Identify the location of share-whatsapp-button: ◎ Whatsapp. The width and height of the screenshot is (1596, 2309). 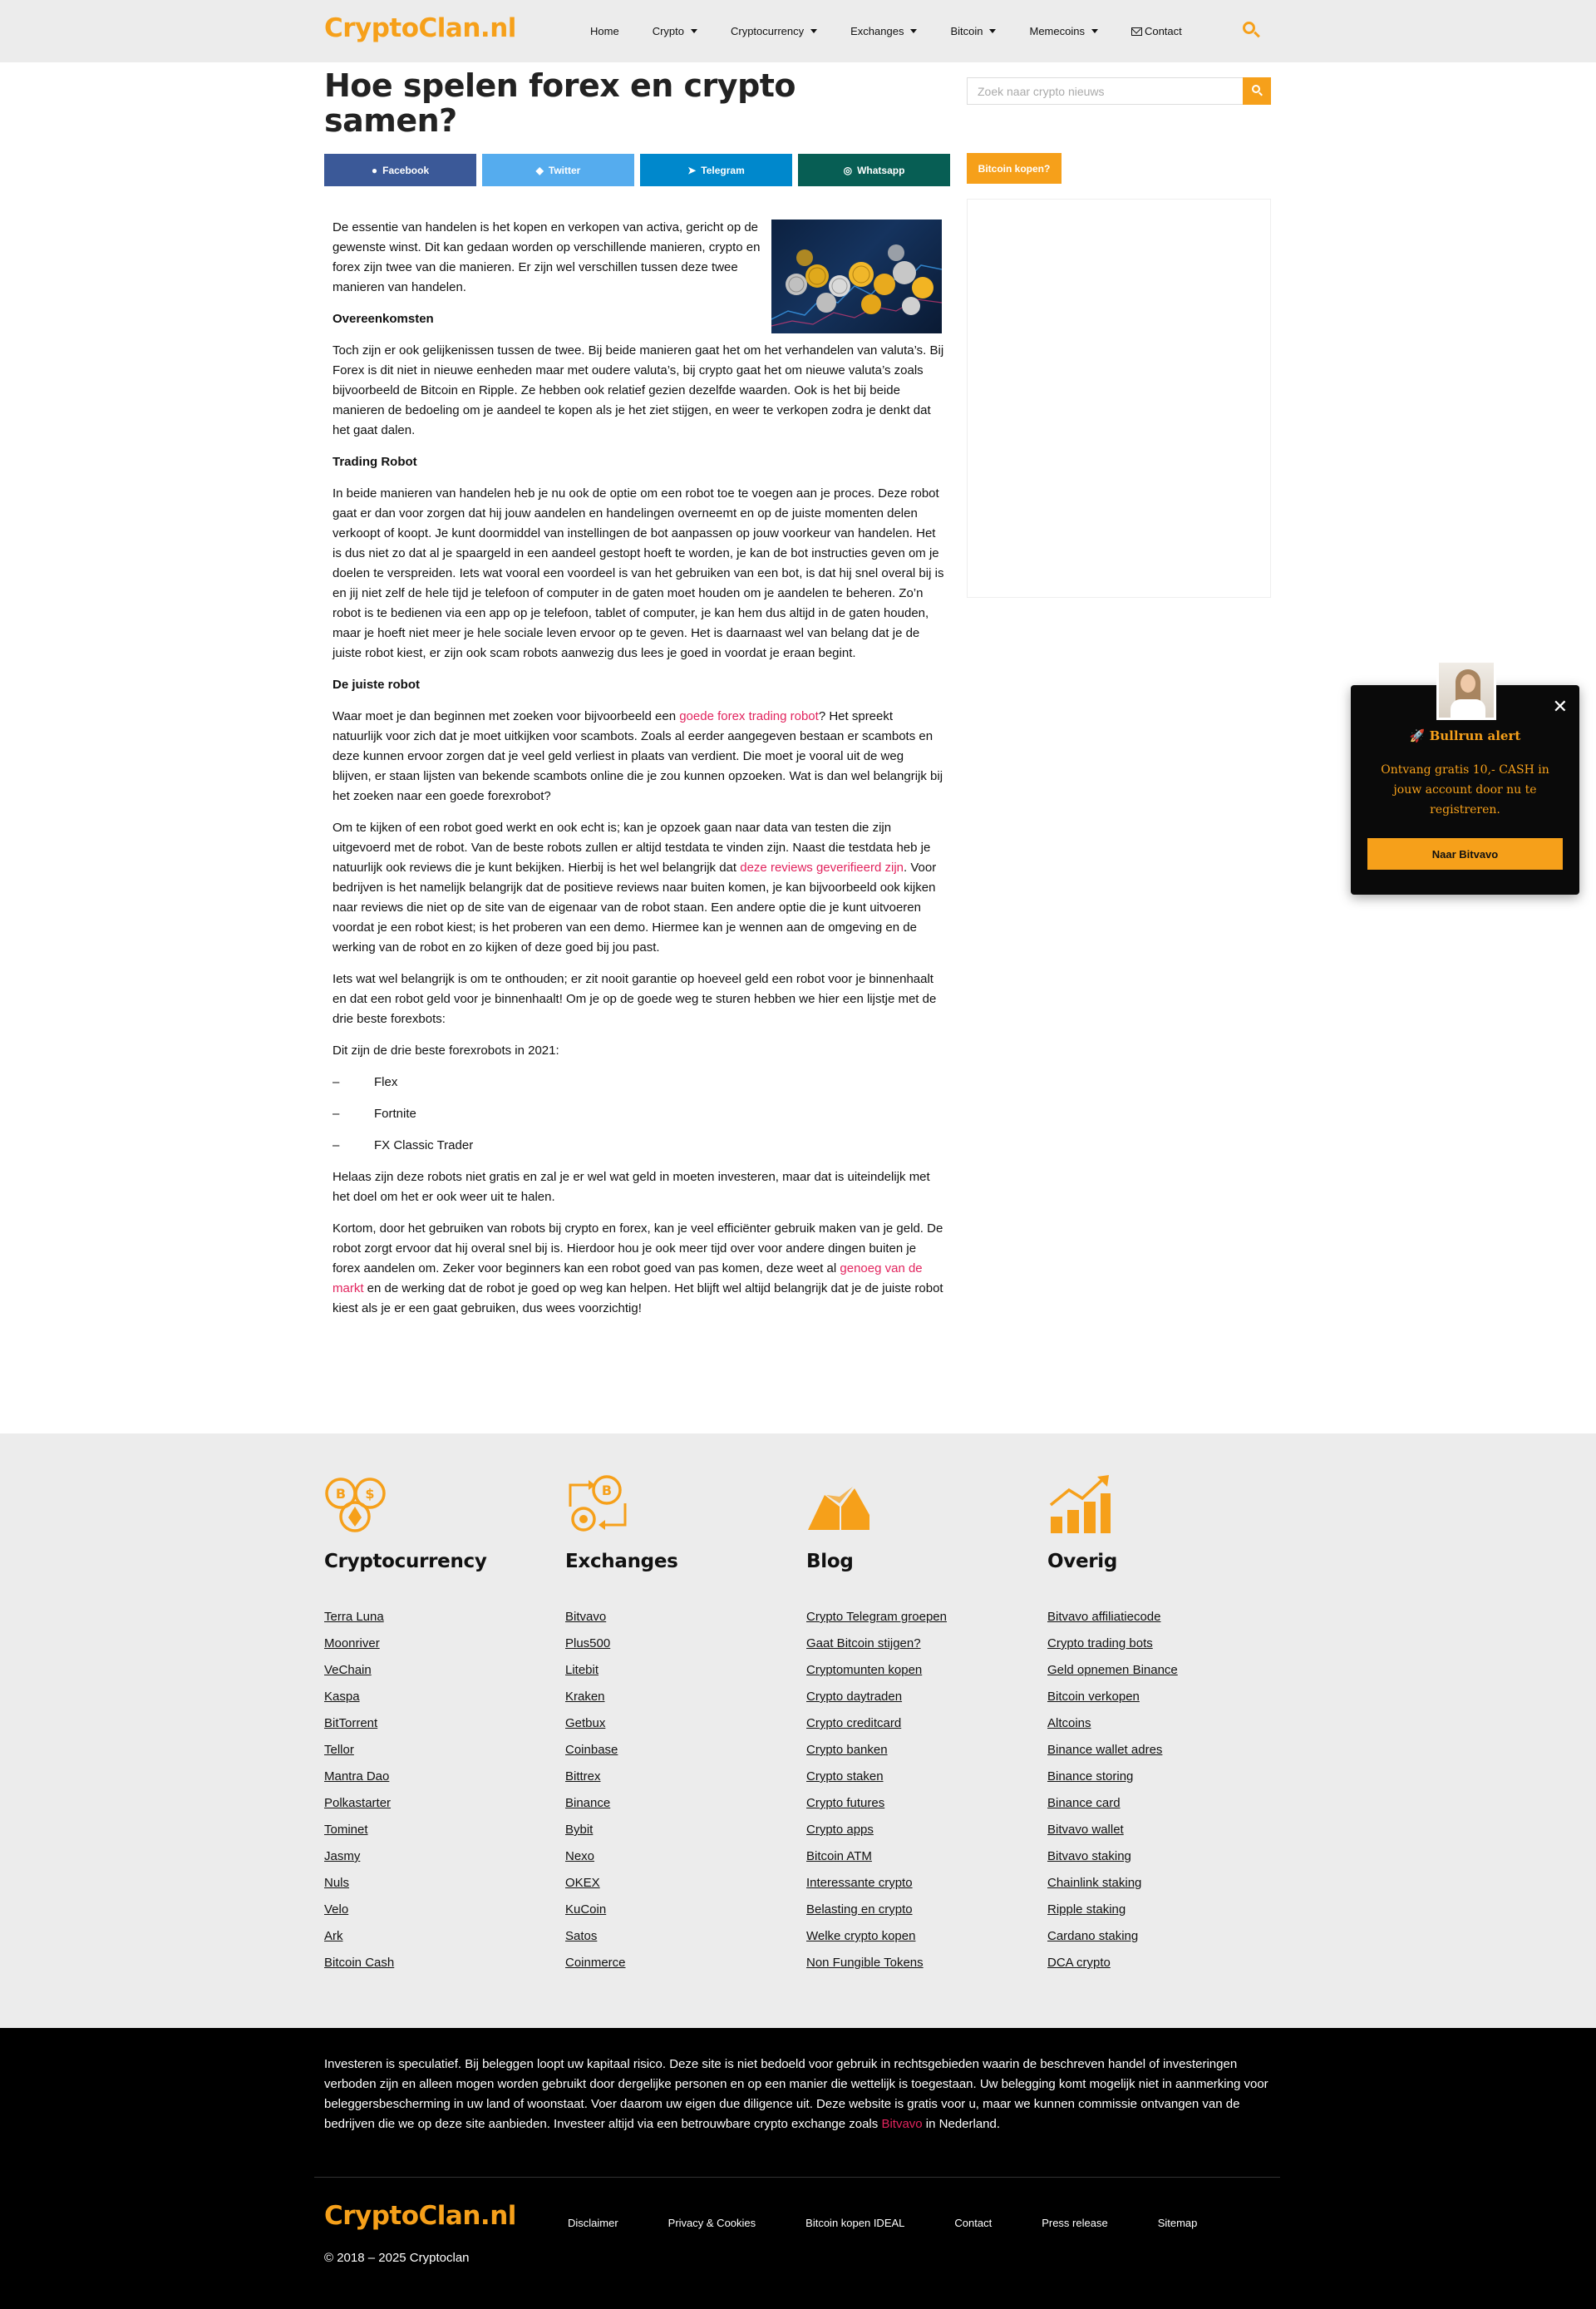
(874, 170).